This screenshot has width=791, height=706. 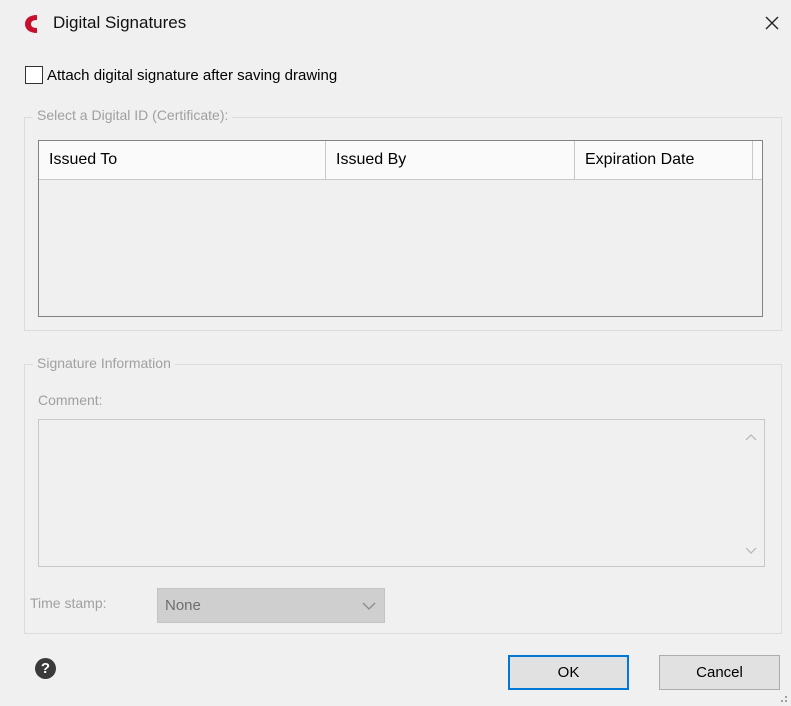 What do you see at coordinates (45, 668) in the screenshot?
I see `help-icon: ?` at bounding box center [45, 668].